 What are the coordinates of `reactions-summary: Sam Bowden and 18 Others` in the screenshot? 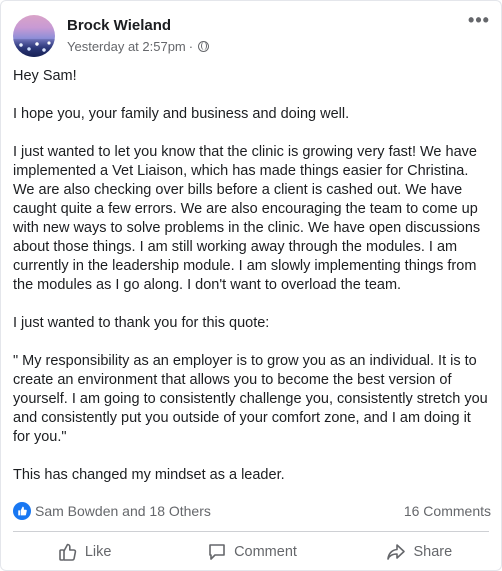 It's located at (112, 511).